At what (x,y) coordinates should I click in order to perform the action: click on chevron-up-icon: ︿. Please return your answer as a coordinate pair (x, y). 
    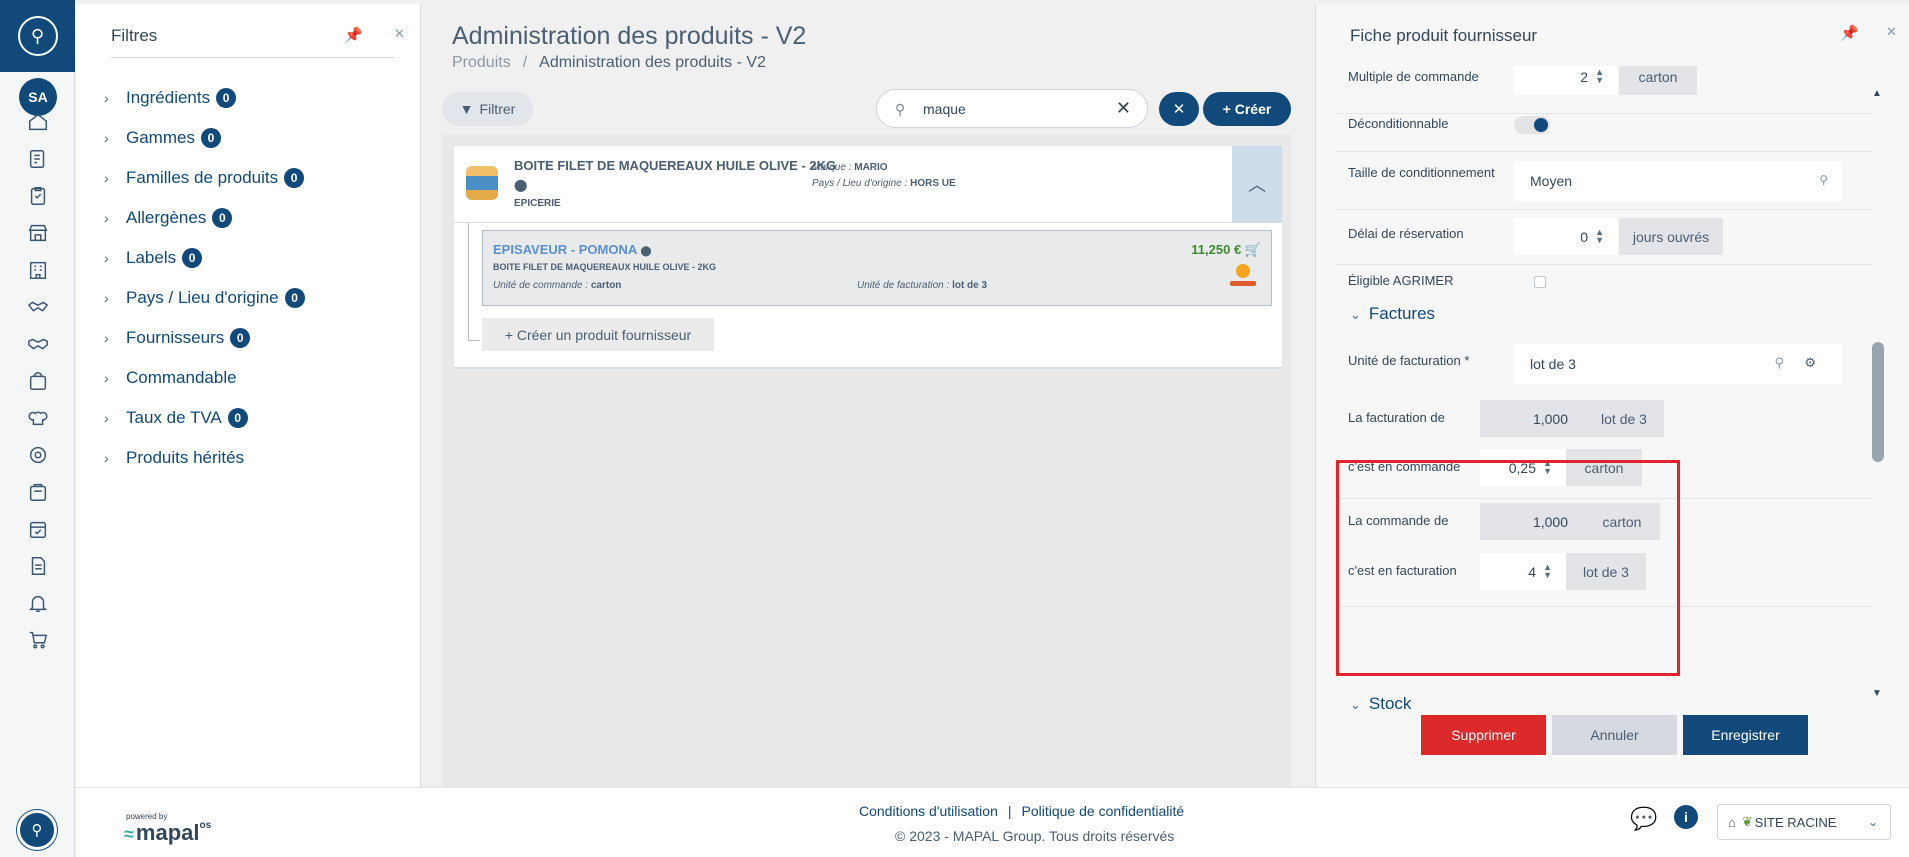
    Looking at the image, I should click on (1257, 185).